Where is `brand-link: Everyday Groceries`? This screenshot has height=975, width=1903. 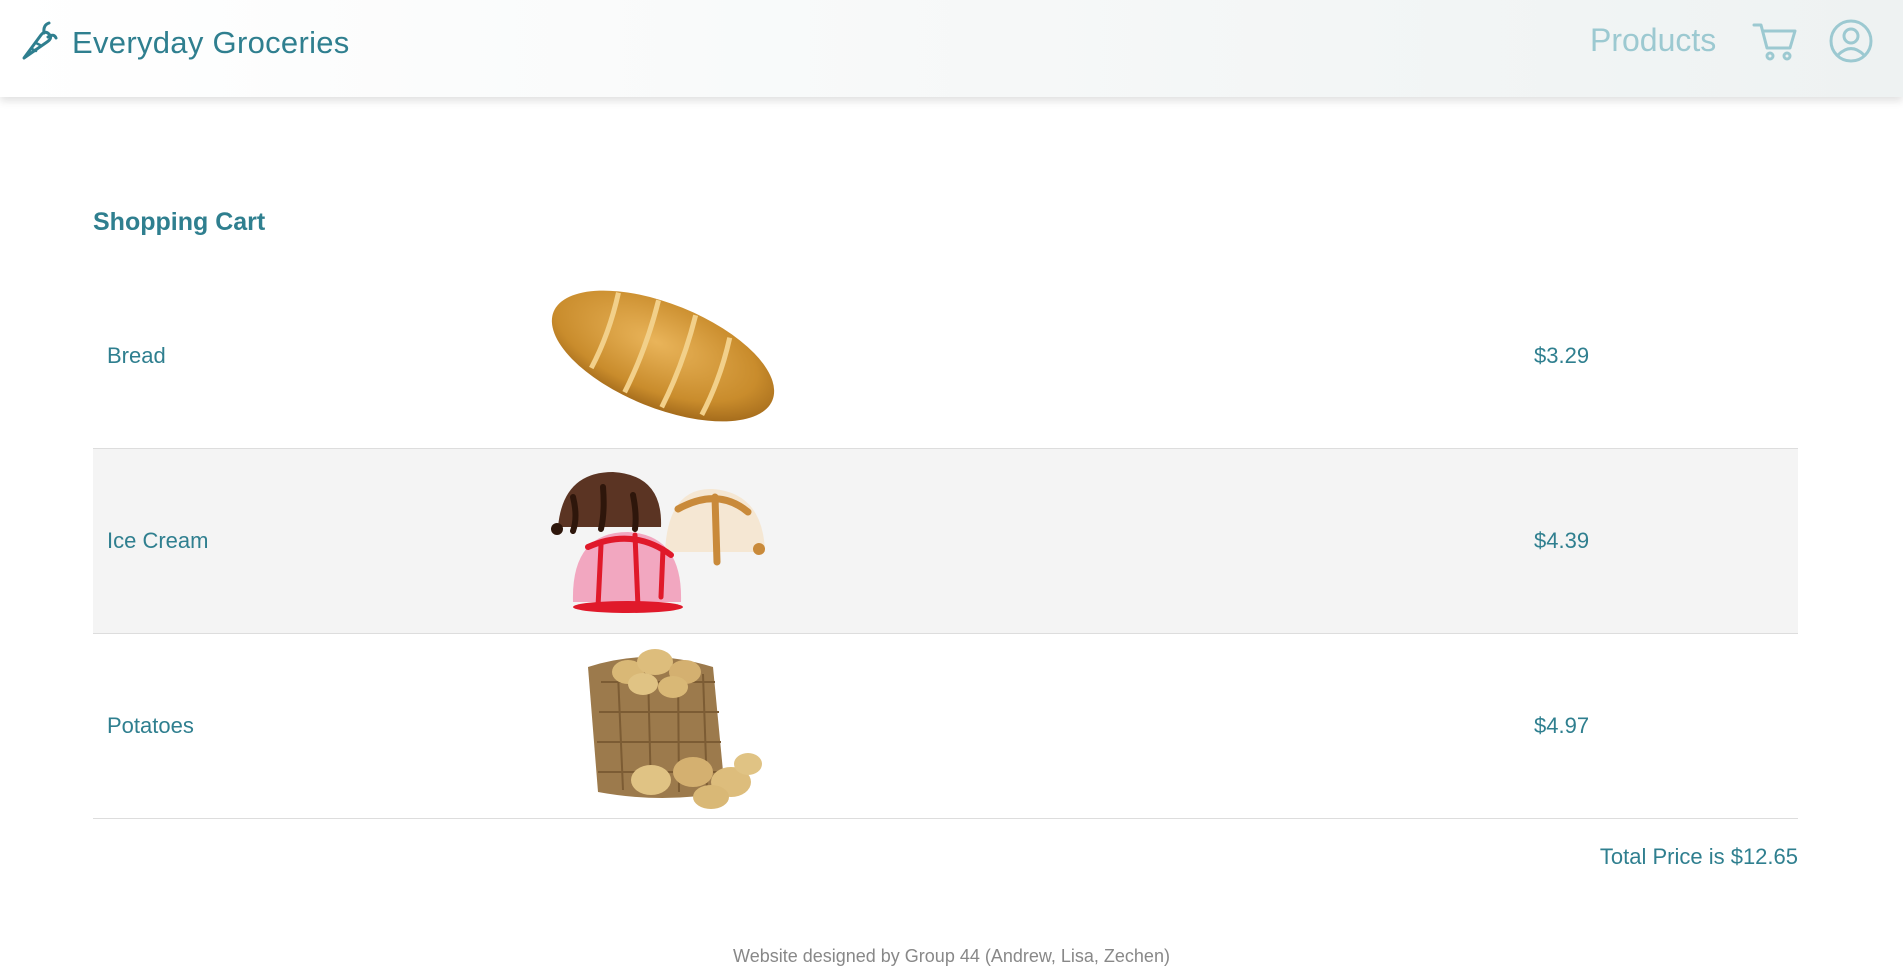
brand-link: Everyday Groceries is located at coordinates (184, 43).